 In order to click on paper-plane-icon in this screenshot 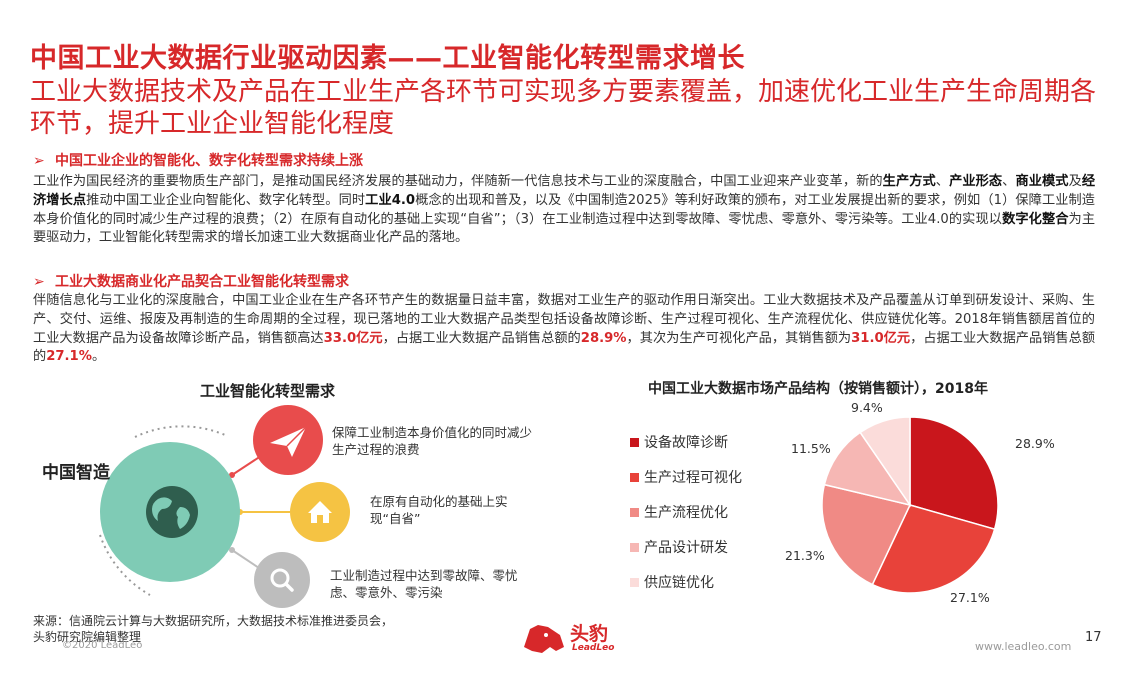, I will do `click(288, 440)`.